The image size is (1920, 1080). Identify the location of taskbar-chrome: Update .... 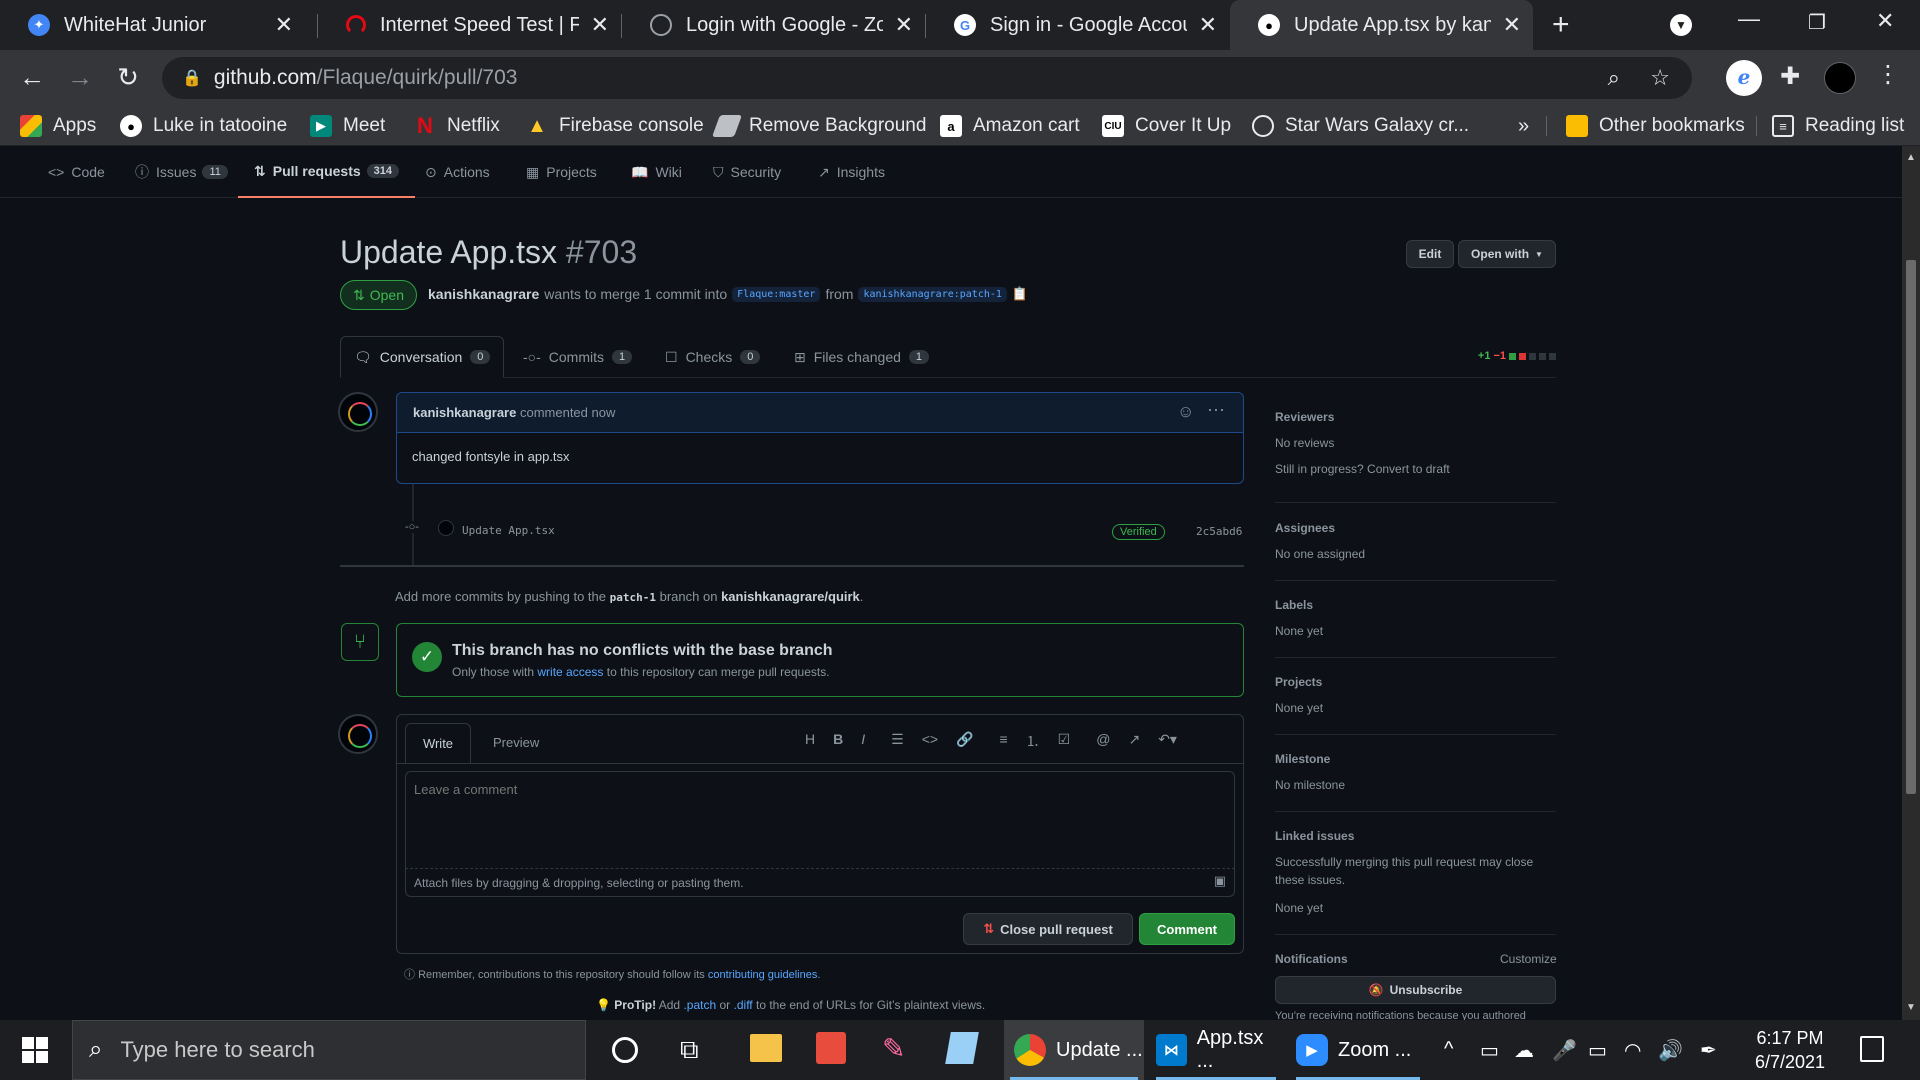
(1074, 1050).